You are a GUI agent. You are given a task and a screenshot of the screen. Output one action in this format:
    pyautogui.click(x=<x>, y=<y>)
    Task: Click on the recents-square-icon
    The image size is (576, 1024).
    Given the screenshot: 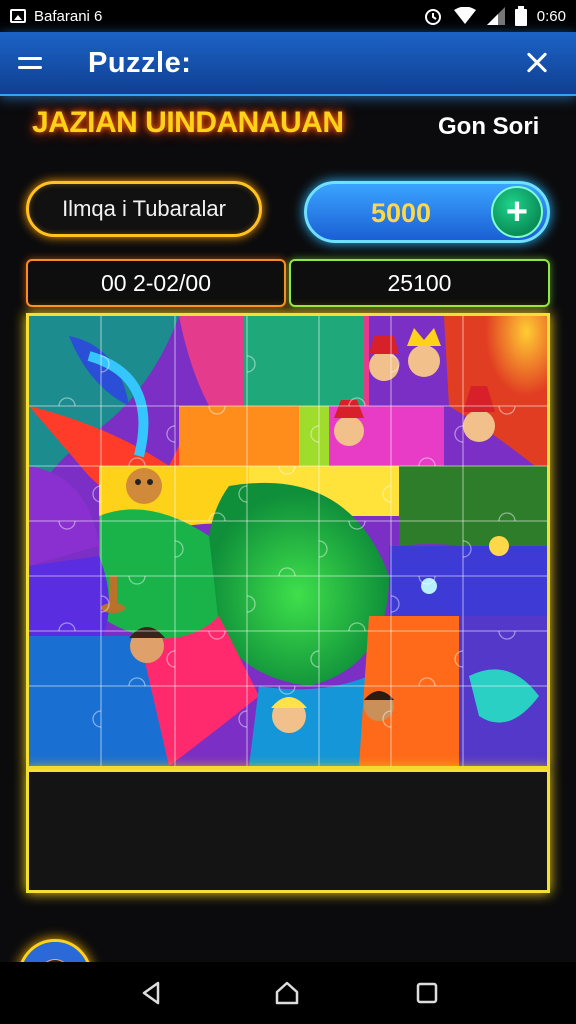 What is the action you would take?
    pyautogui.click(x=427, y=993)
    